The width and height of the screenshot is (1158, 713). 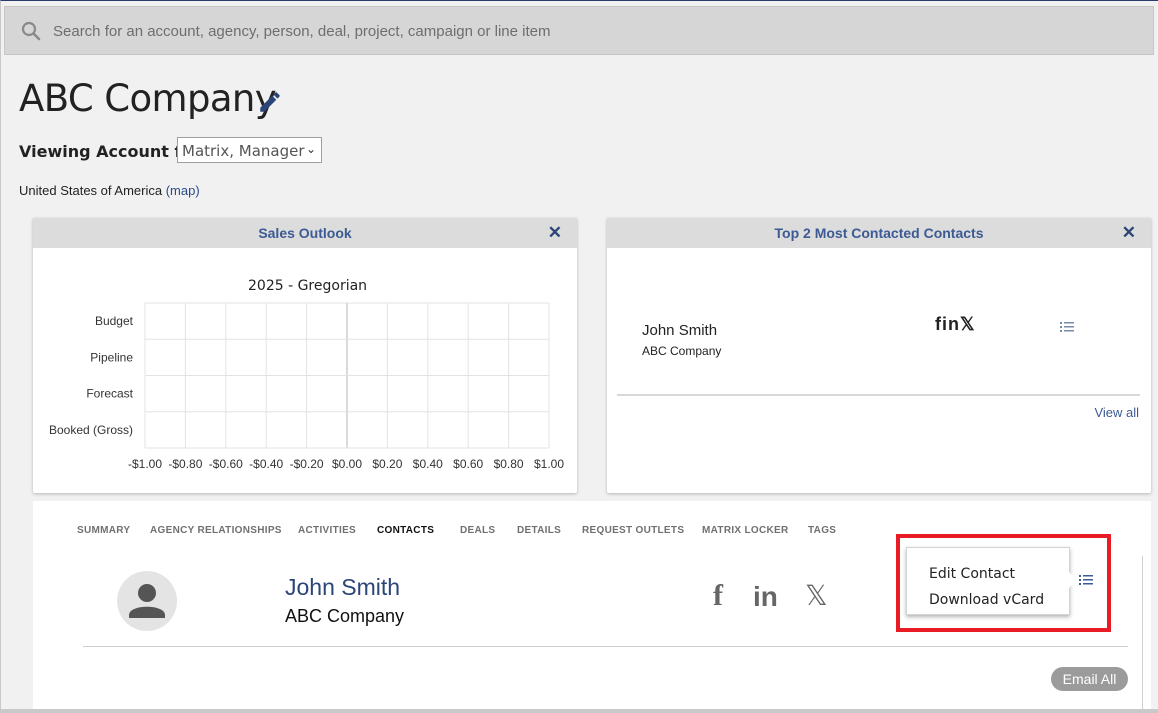 I want to click on page-title: ABC Company, so click(x=148, y=98).